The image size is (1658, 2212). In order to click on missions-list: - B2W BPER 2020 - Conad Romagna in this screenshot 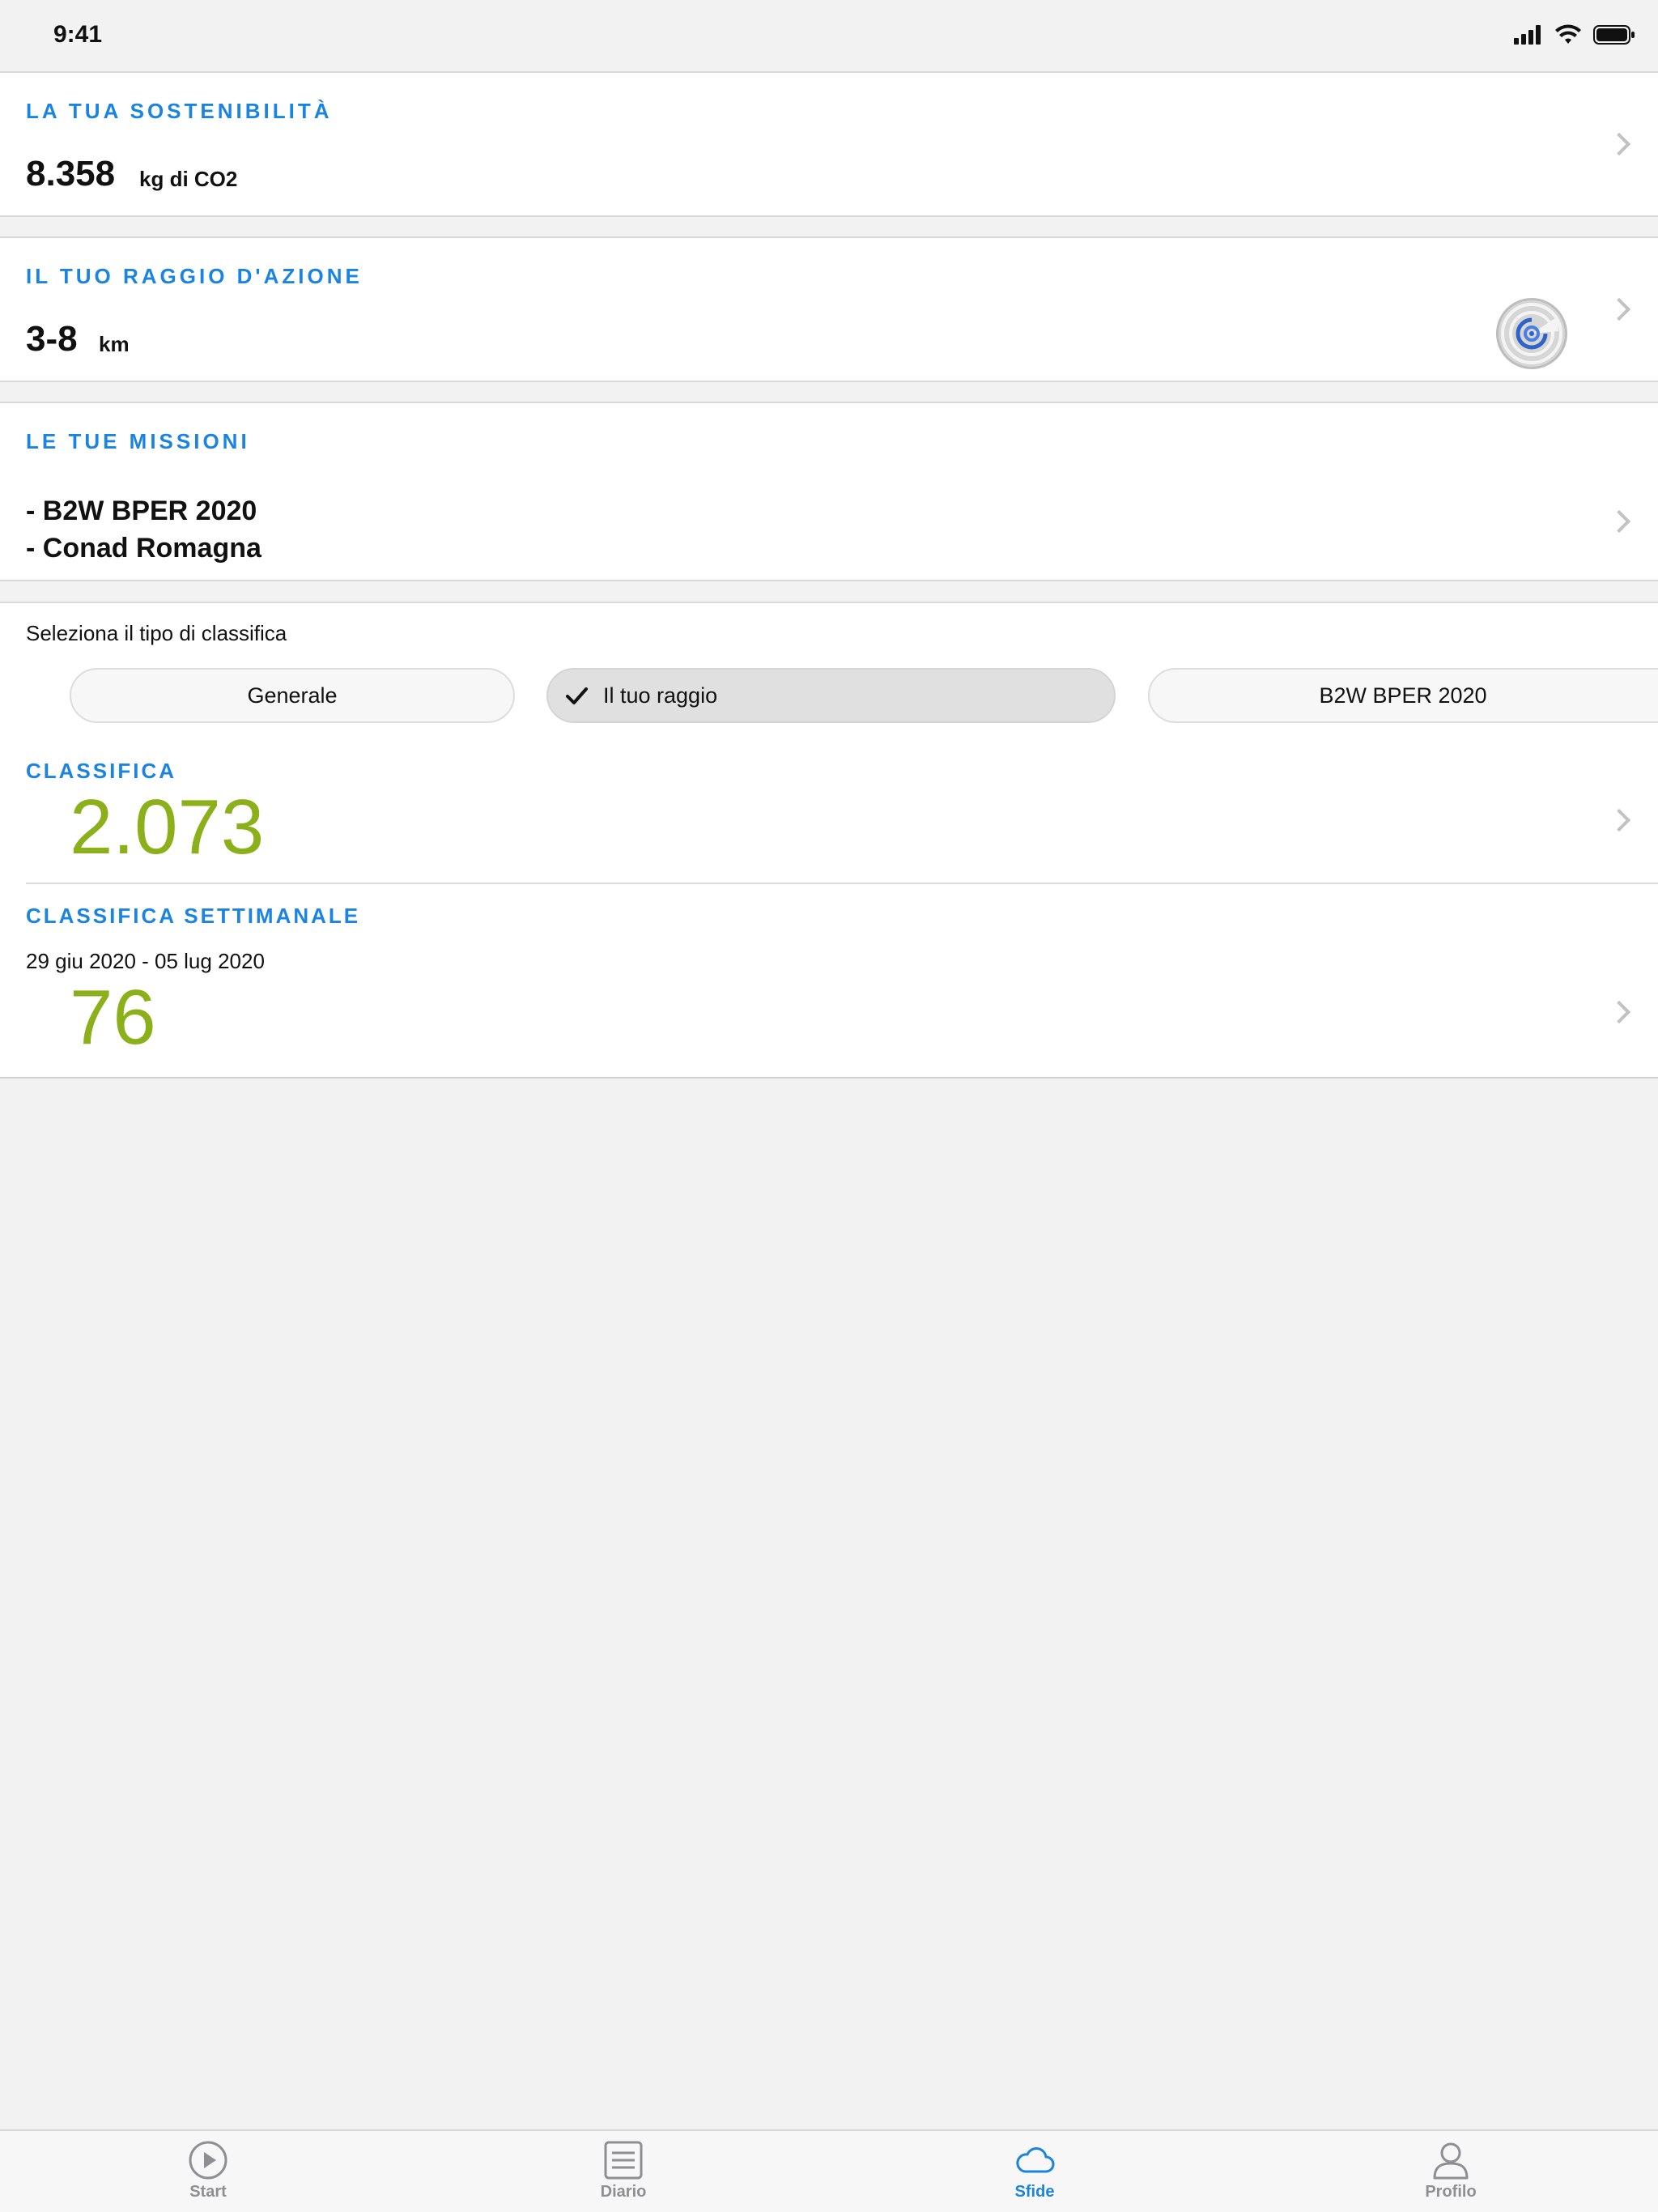, I will do `click(143, 530)`.